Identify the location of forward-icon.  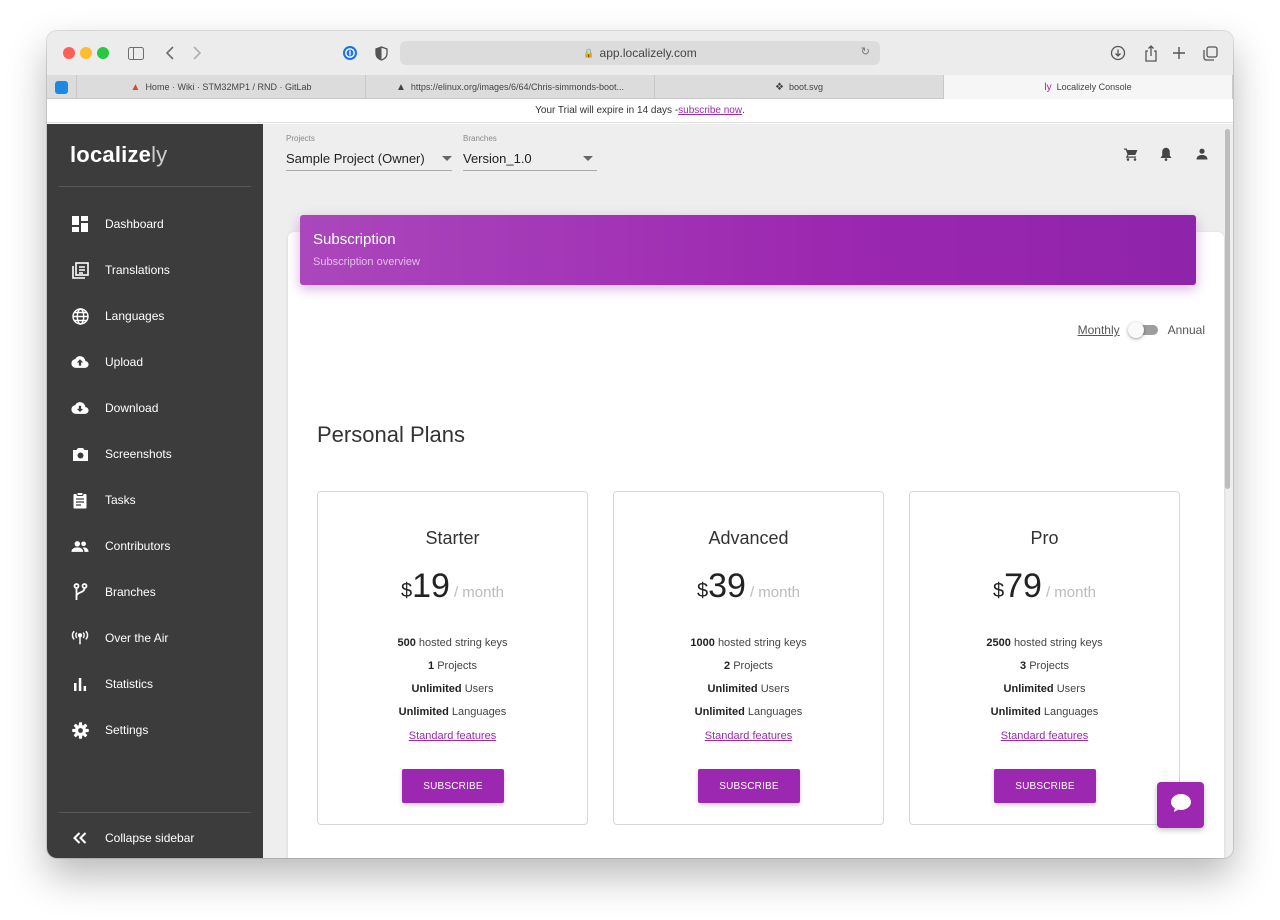
(197, 53).